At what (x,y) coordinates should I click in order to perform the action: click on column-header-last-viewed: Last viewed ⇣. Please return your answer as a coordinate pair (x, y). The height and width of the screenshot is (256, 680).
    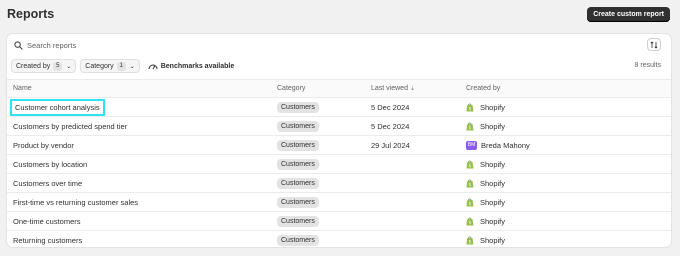
    Looking at the image, I should click on (418, 88).